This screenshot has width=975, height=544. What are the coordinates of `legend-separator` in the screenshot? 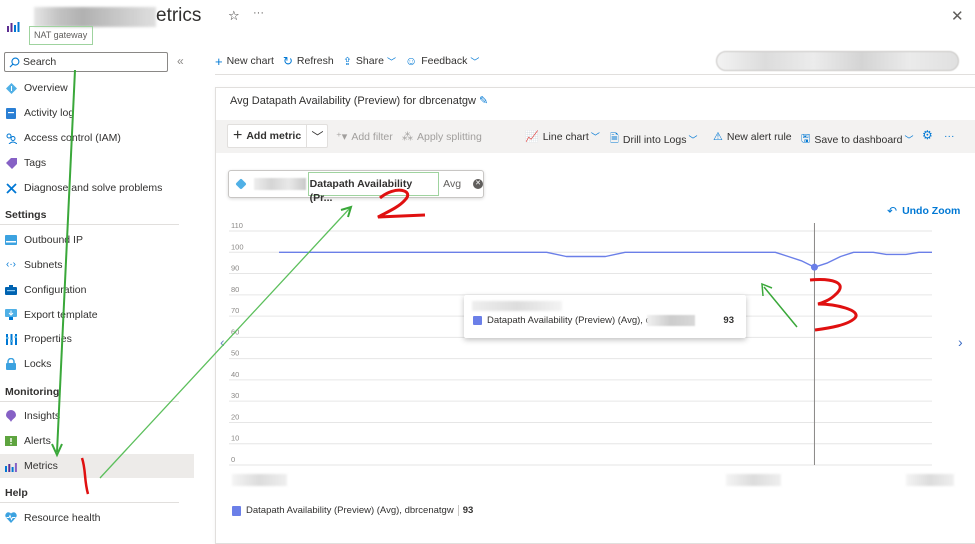 It's located at (458, 510).